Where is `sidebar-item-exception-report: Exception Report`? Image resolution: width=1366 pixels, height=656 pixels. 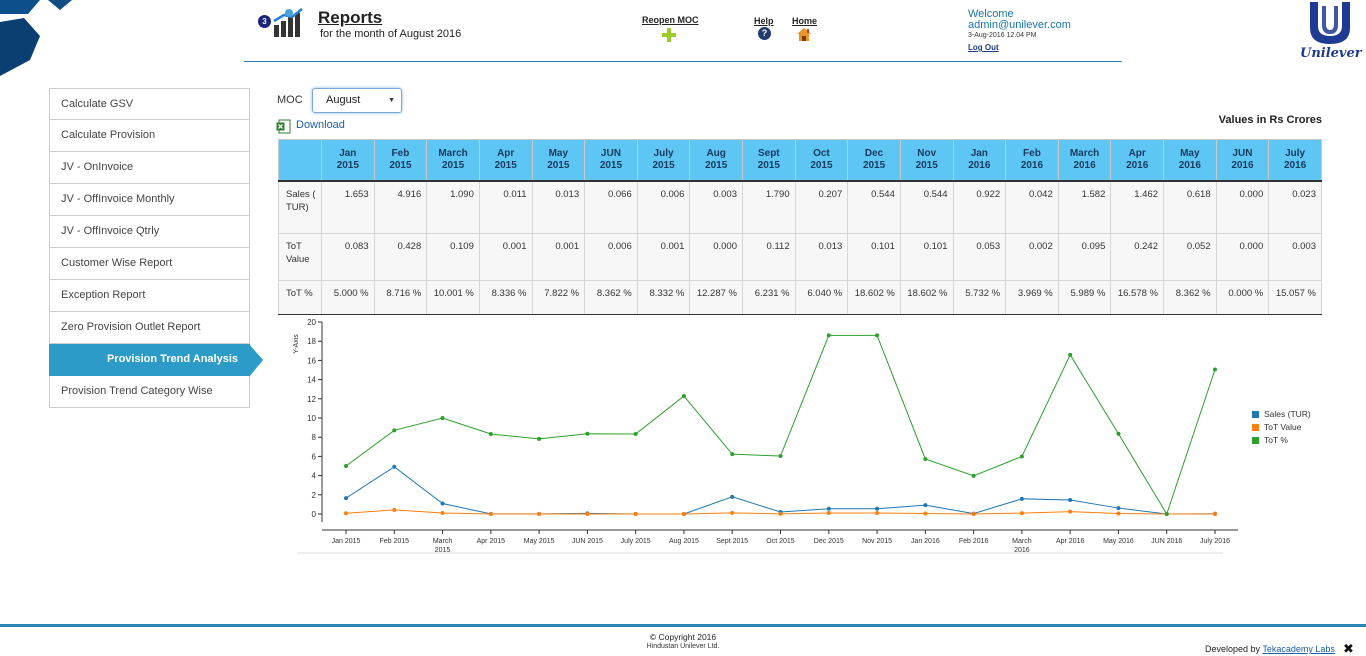 sidebar-item-exception-report: Exception Report is located at coordinates (149, 296).